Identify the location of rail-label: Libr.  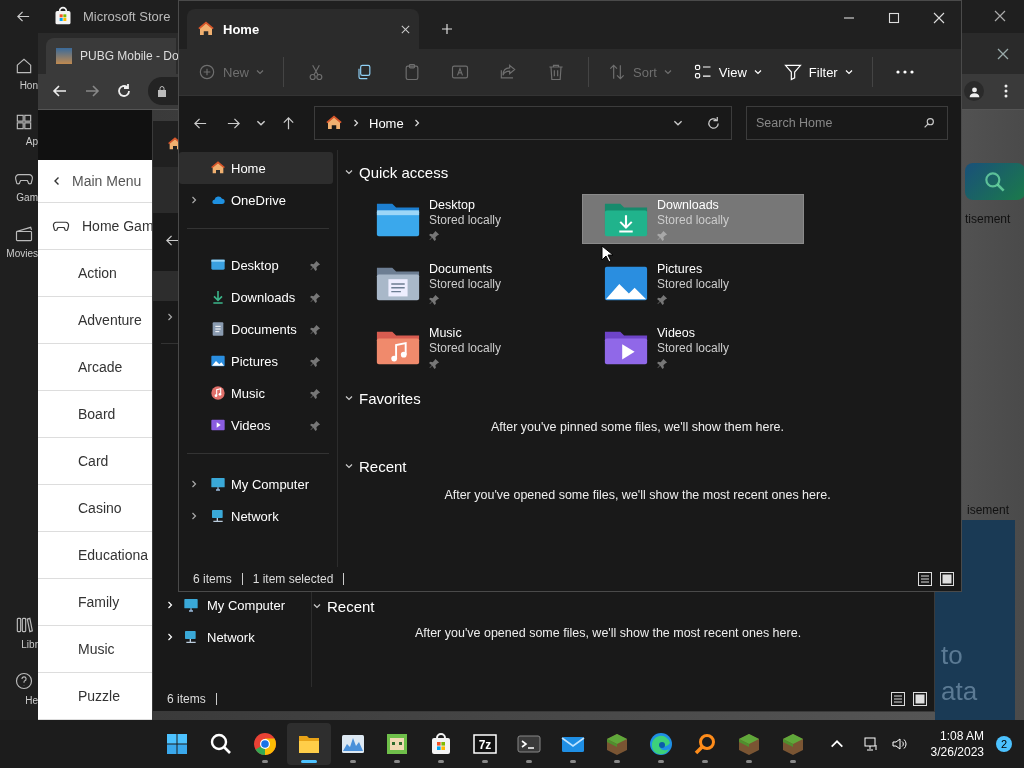
(29, 644).